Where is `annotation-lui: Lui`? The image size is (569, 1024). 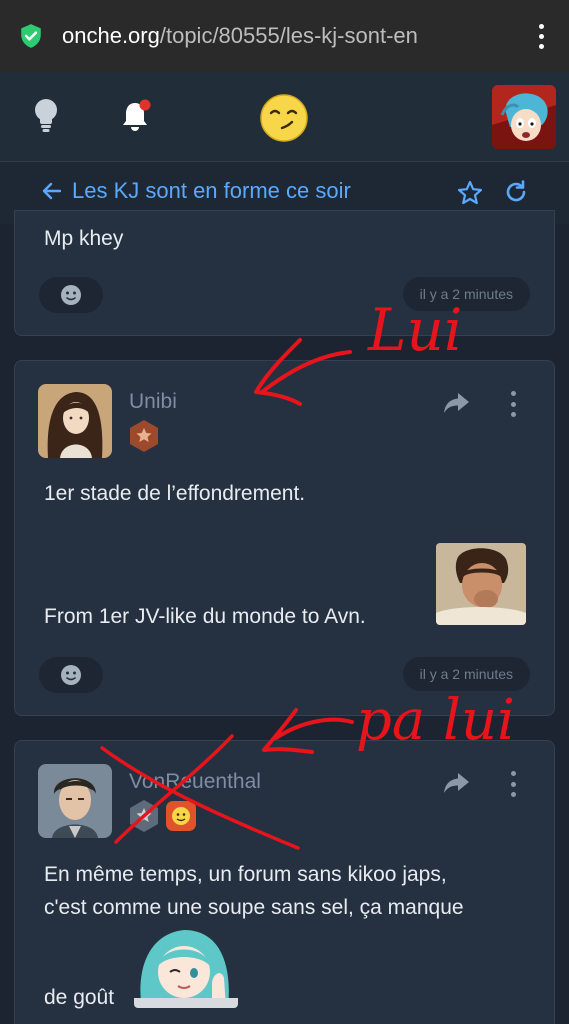
annotation-lui: Lui is located at coordinates (415, 330).